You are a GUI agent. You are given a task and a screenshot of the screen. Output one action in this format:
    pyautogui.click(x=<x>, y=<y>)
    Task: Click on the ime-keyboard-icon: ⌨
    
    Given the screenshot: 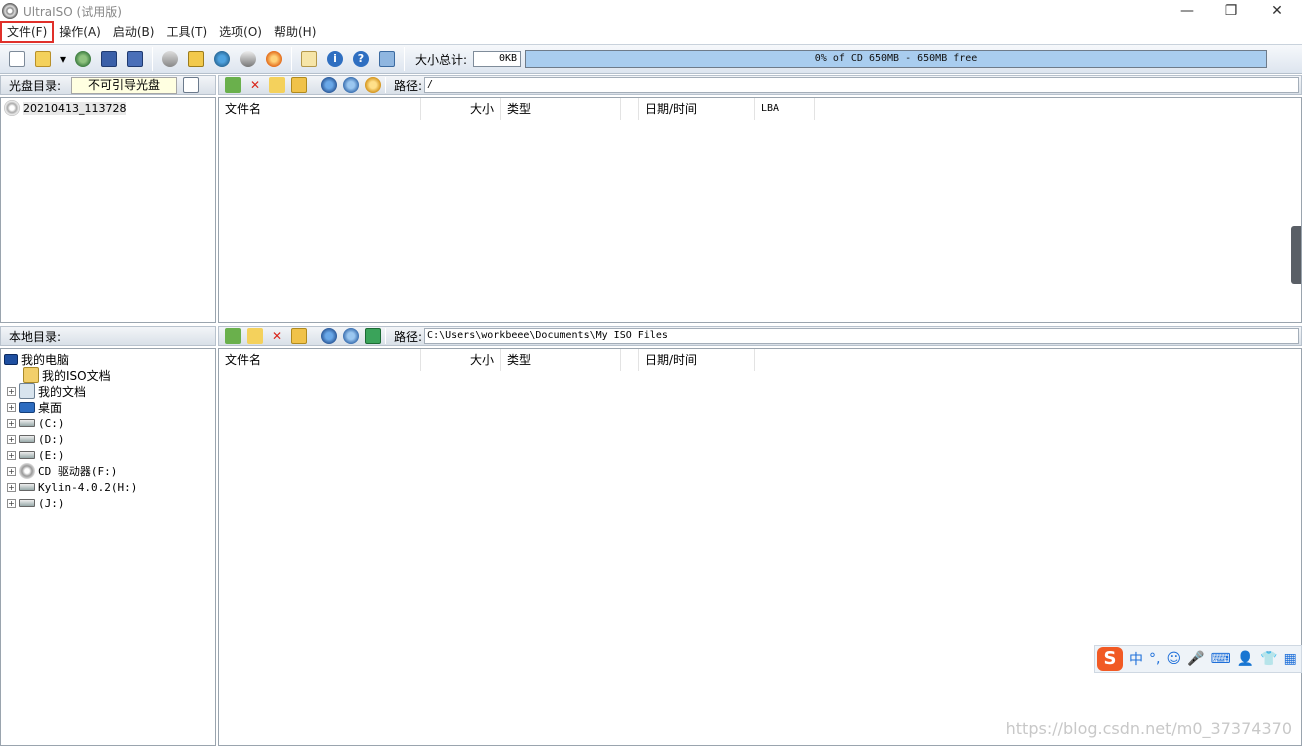 What is the action you would take?
    pyautogui.click(x=1221, y=659)
    